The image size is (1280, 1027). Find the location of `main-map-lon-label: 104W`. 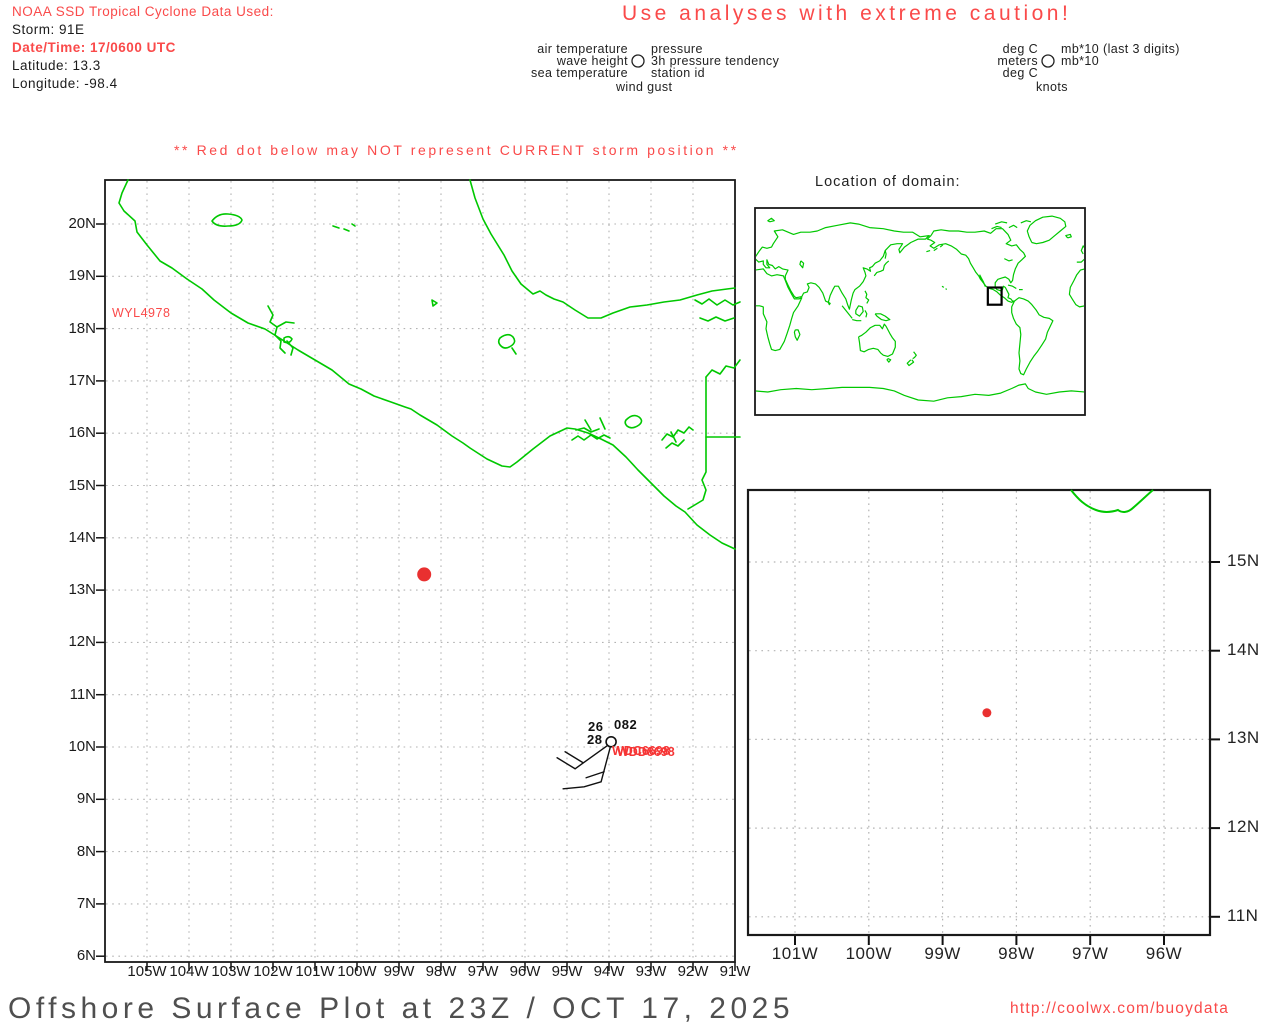

main-map-lon-label: 104W is located at coordinates (189, 971).